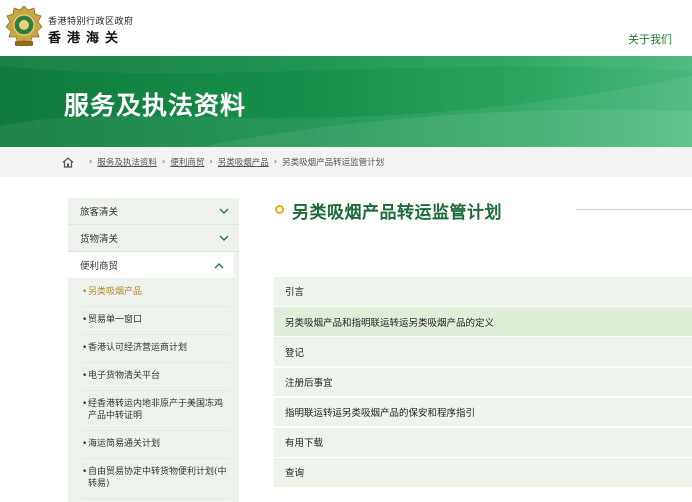 The height and width of the screenshot is (502, 692). What do you see at coordinates (86, 38) in the screenshot?
I see `org-name-big: 香港海关` at bounding box center [86, 38].